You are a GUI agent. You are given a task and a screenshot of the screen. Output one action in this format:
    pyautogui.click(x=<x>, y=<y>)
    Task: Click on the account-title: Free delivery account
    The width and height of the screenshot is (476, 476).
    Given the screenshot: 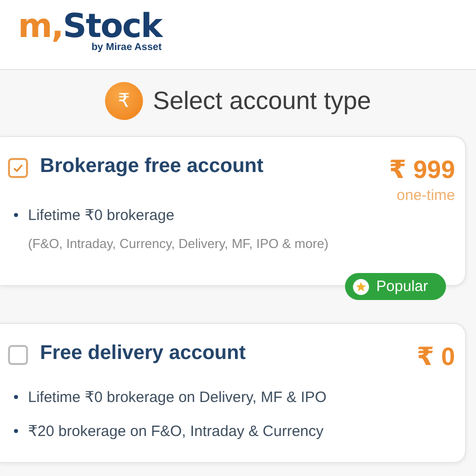 What is the action you would take?
    pyautogui.click(x=143, y=353)
    